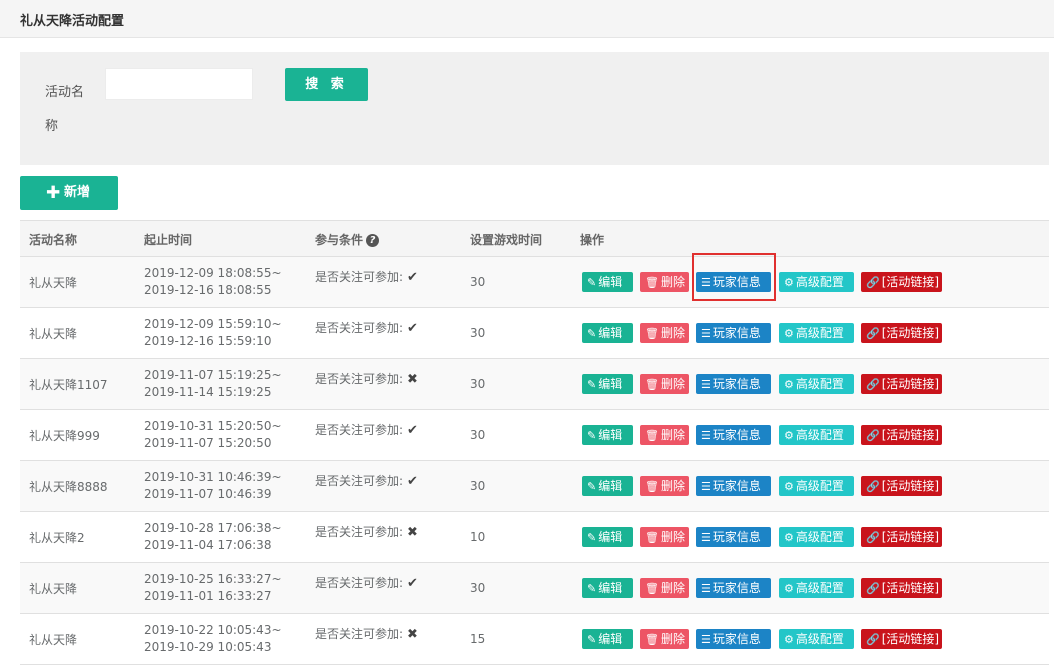 This screenshot has height=669, width=1054. Describe the element at coordinates (592, 240) in the screenshot. I see `header-actions: 操作` at that location.